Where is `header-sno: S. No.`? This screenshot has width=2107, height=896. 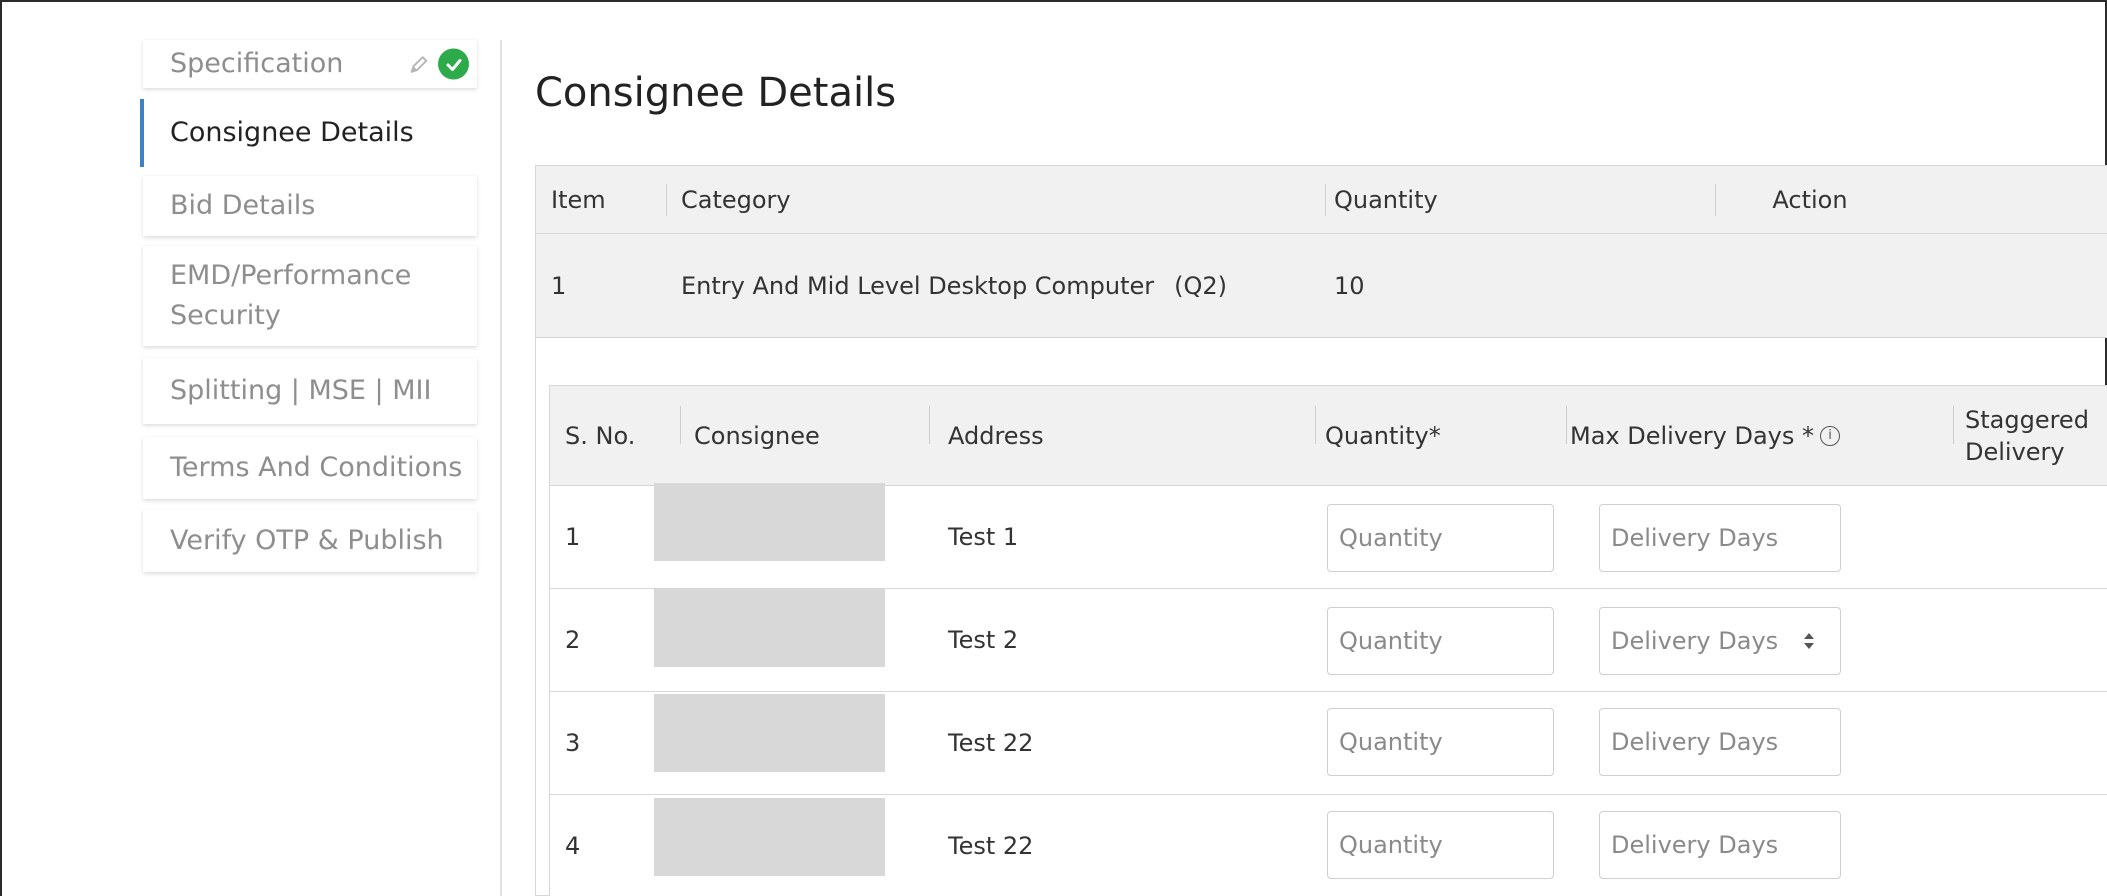
header-sno: S. No. is located at coordinates (600, 435).